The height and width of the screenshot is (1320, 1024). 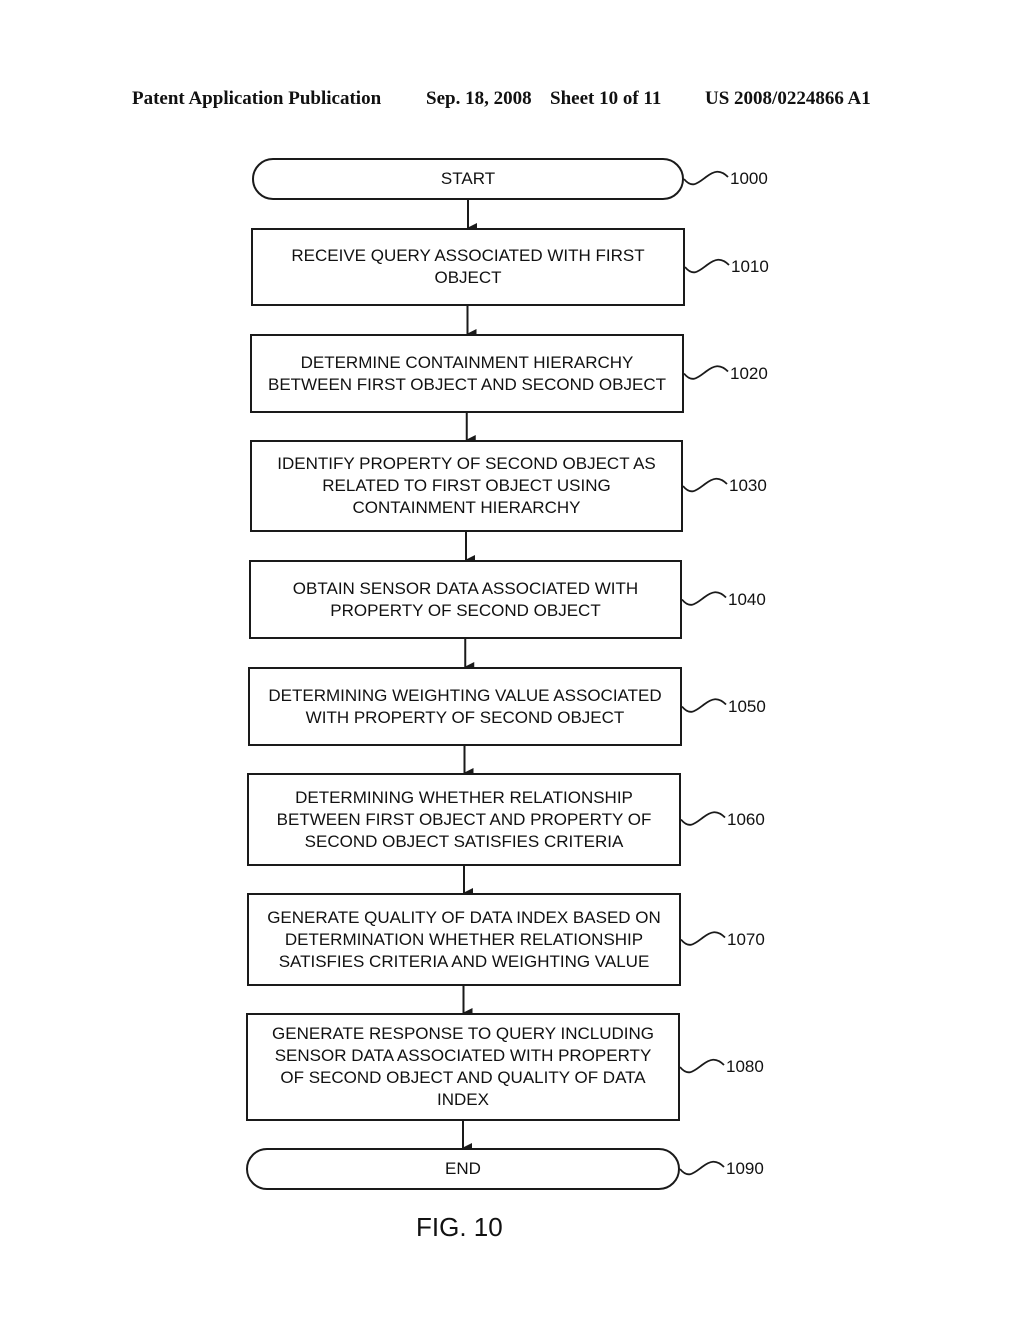 What do you see at coordinates (747, 706) in the screenshot?
I see `reference-numeral: 1050` at bounding box center [747, 706].